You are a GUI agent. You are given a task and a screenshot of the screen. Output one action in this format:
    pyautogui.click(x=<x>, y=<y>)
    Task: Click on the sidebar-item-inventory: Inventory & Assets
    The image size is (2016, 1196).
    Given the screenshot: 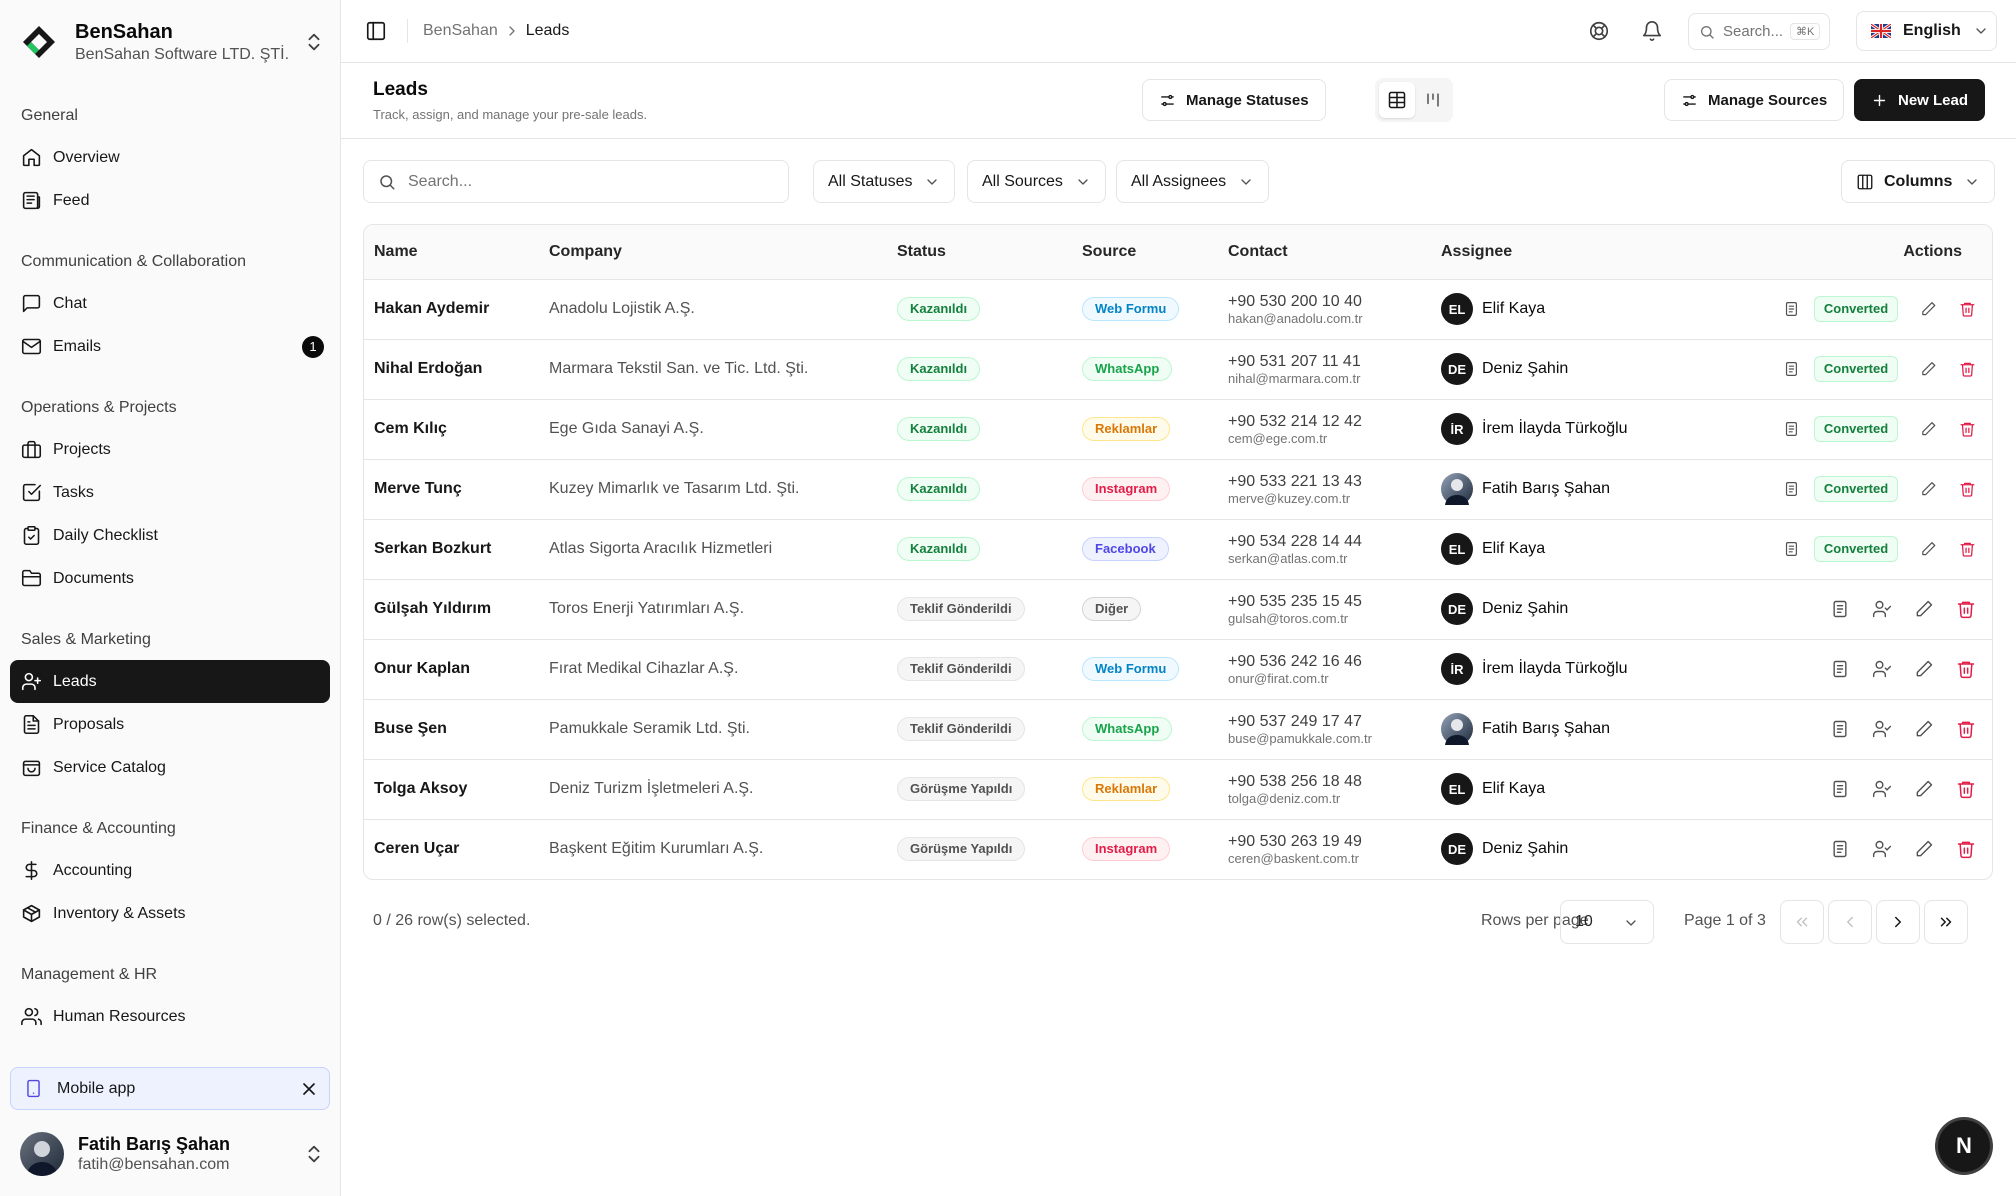 What is the action you would take?
    pyautogui.click(x=170, y=913)
    